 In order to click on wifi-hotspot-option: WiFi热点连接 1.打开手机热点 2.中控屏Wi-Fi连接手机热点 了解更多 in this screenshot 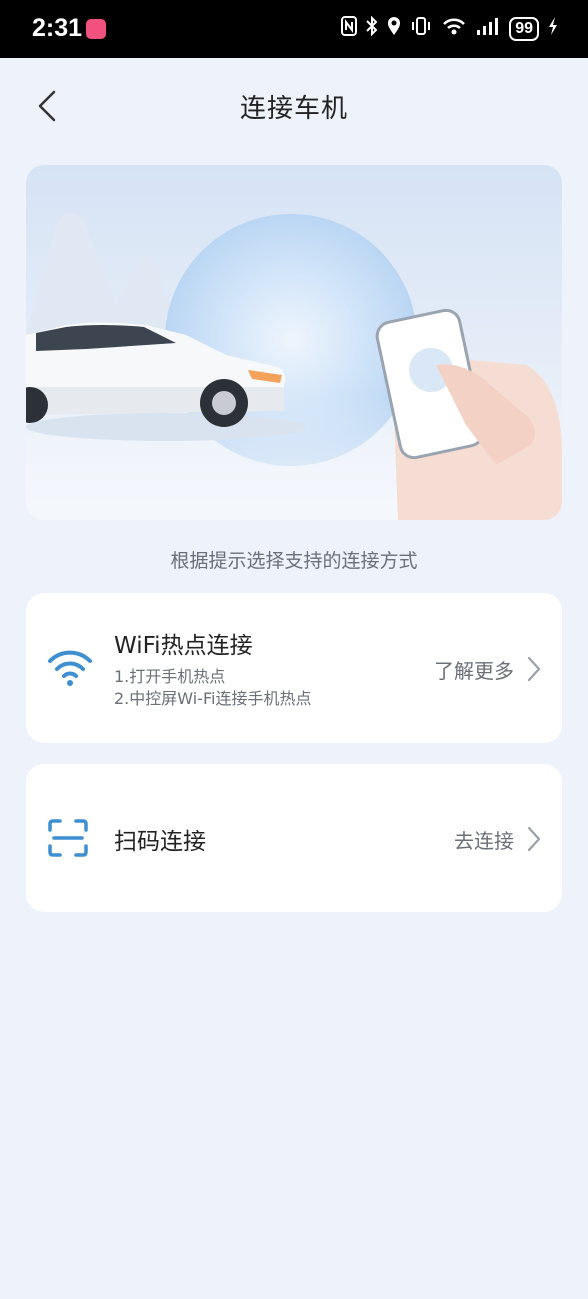, I will do `click(294, 668)`.